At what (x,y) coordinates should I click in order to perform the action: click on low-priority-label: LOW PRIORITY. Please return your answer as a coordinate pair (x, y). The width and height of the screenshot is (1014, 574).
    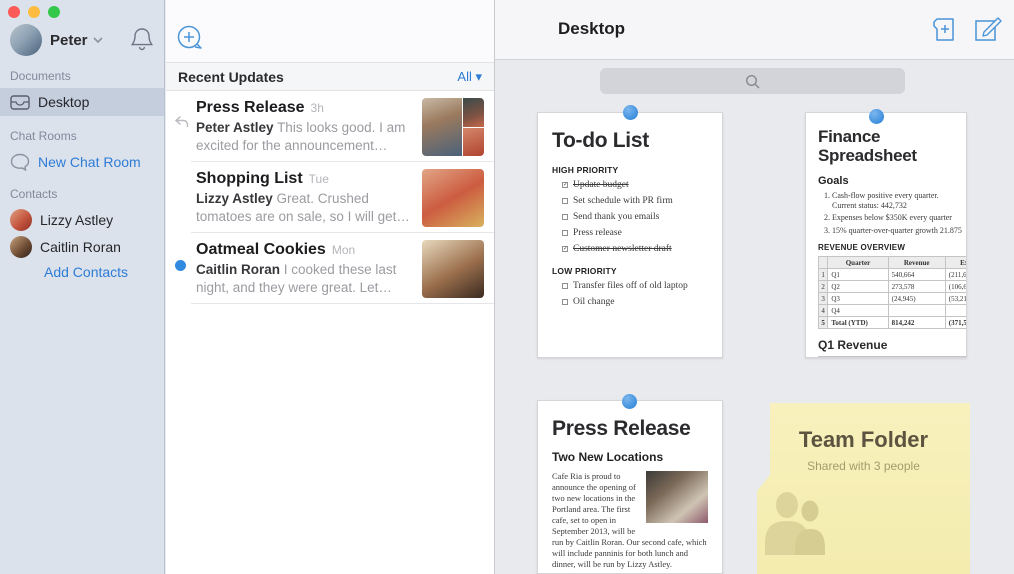
    Looking at the image, I should click on (584, 271).